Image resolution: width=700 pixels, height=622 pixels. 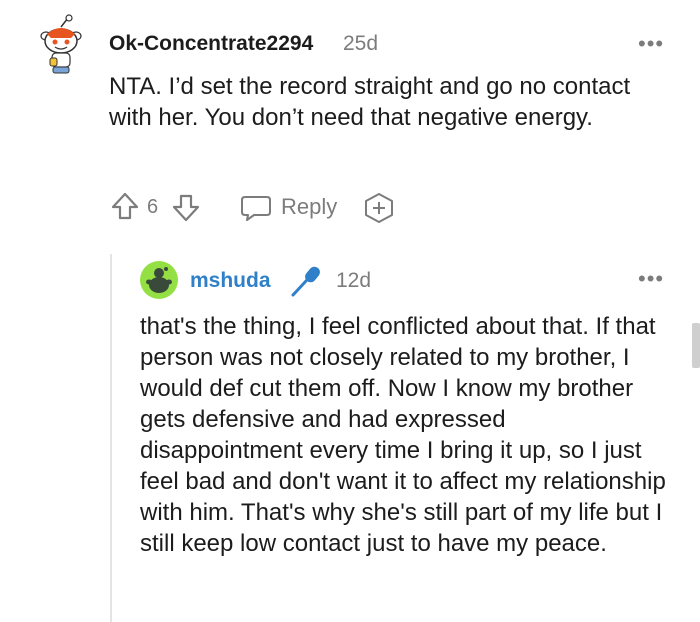 I want to click on vote-count: 6, so click(x=153, y=207).